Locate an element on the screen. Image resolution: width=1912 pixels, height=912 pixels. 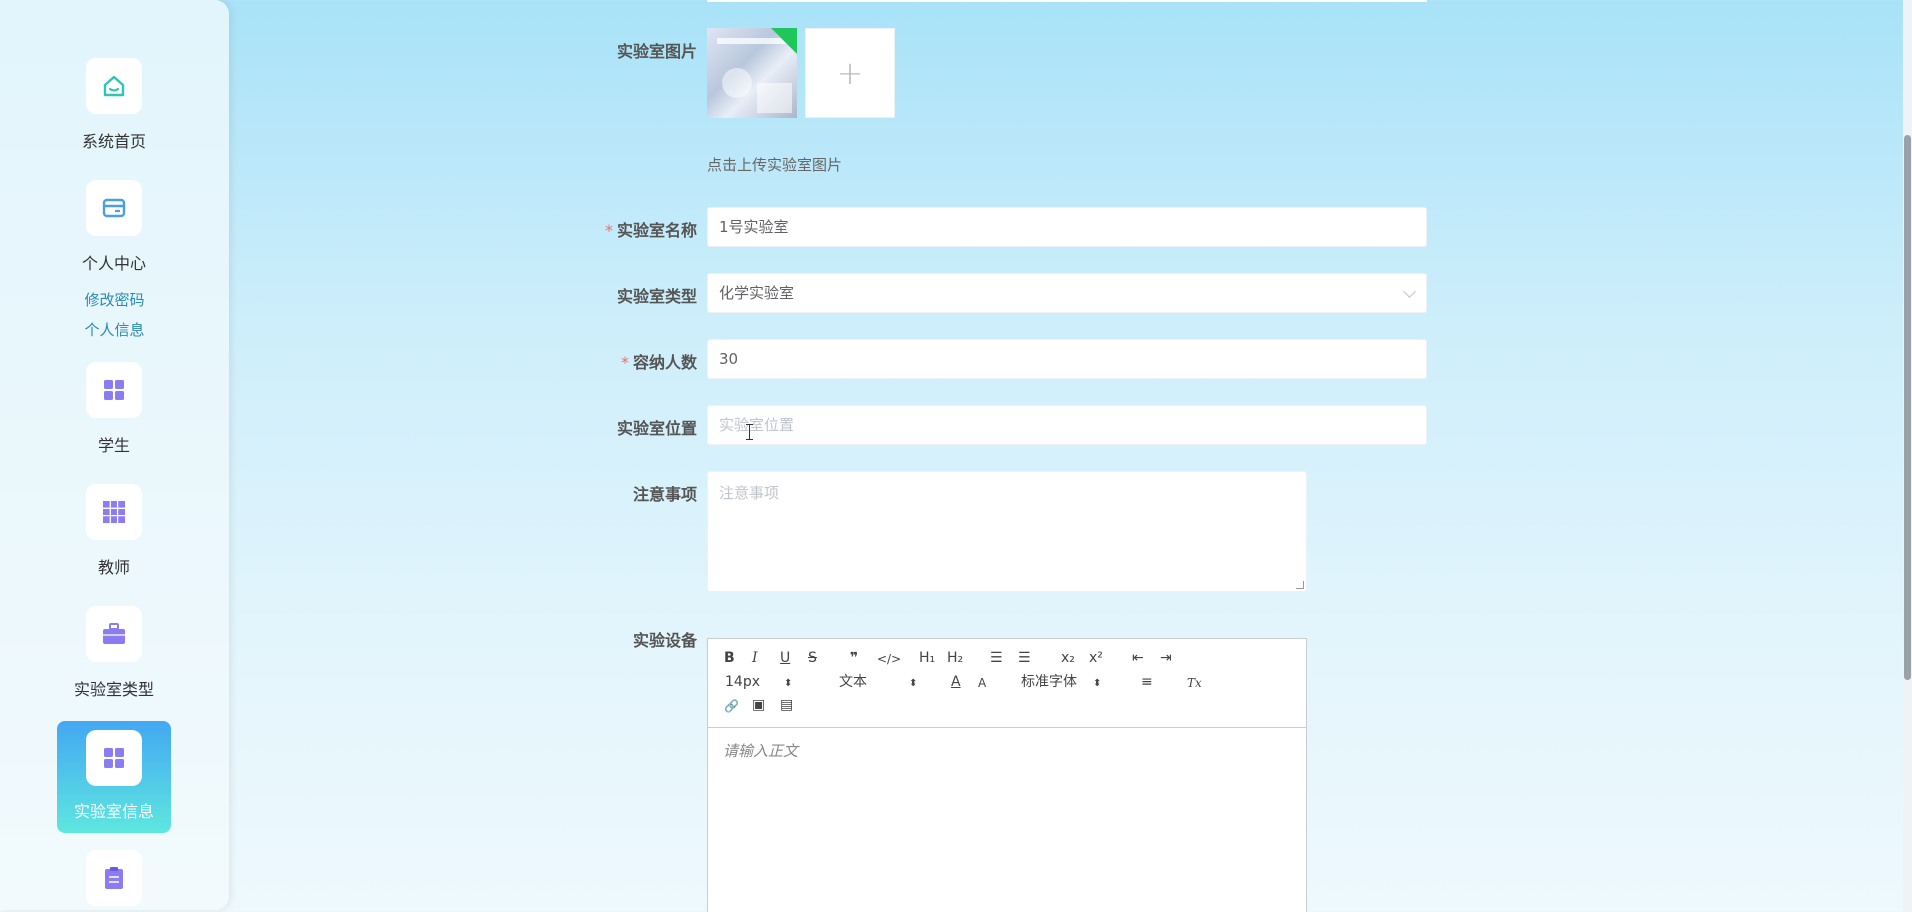
font-family-picker: 标准字体 ⬍ is located at coordinates (1061, 683).